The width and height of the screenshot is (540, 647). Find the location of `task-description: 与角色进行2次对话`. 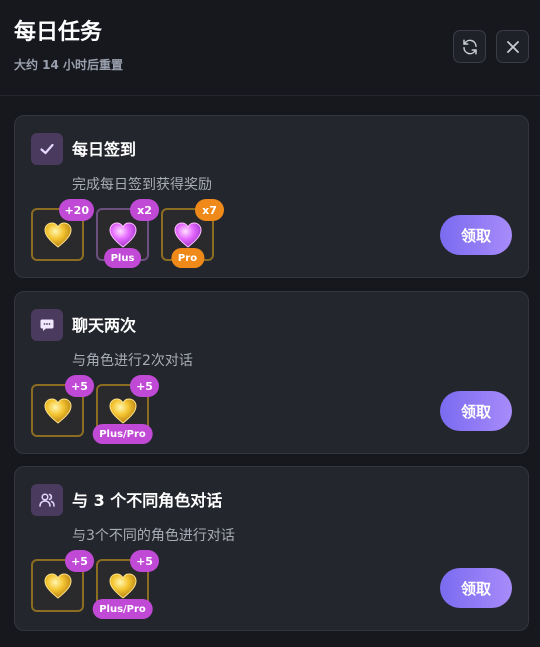

task-description: 与角色进行2次对话 is located at coordinates (132, 361).